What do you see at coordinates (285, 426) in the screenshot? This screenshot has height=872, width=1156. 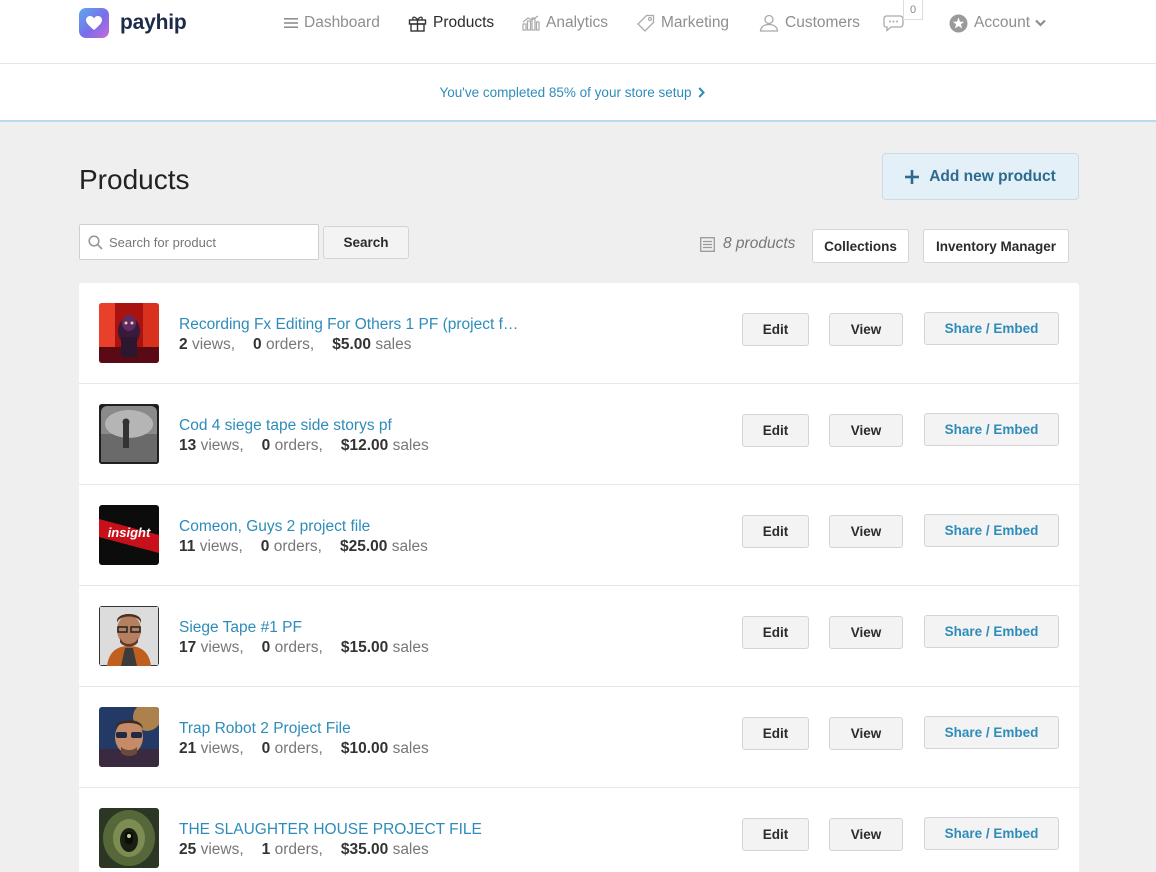 I see `product-title-link: Cod 4 siege tape side storys pf` at bounding box center [285, 426].